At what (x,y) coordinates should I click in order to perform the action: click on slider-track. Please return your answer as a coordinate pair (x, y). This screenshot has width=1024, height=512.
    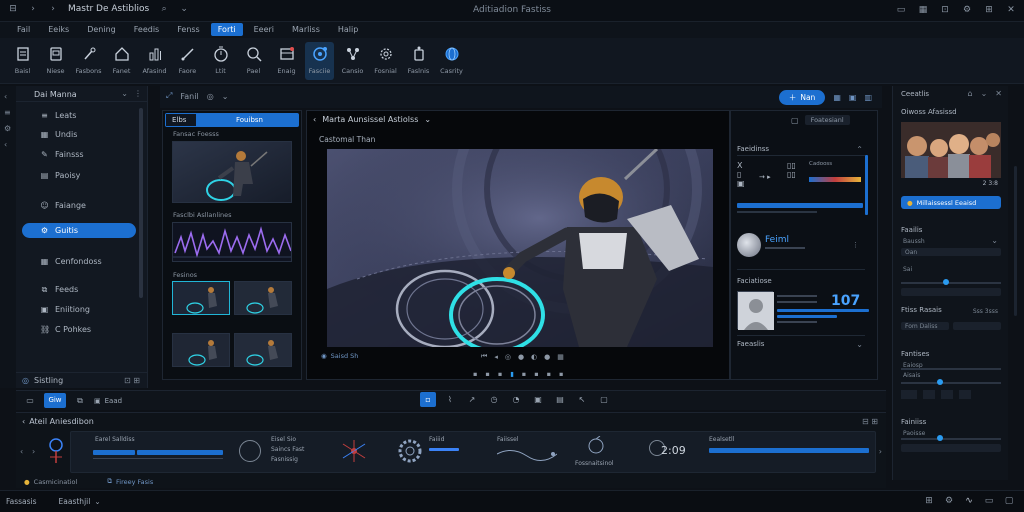
    Looking at the image, I should click on (951, 369).